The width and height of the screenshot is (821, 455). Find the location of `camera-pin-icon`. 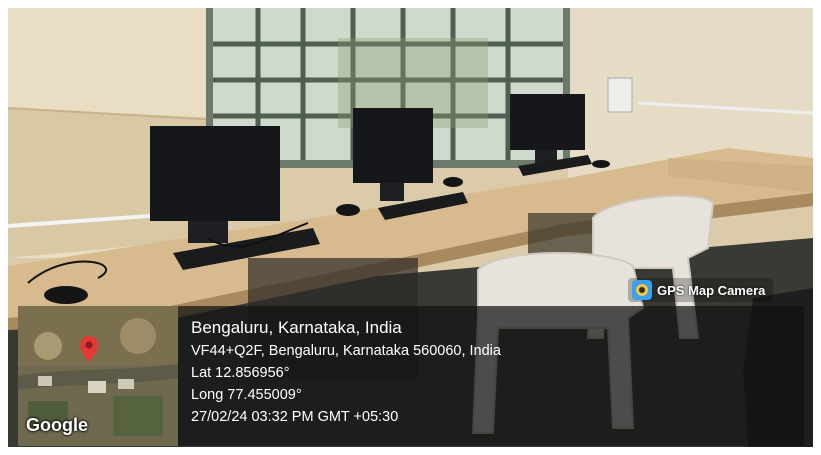

camera-pin-icon is located at coordinates (642, 290).